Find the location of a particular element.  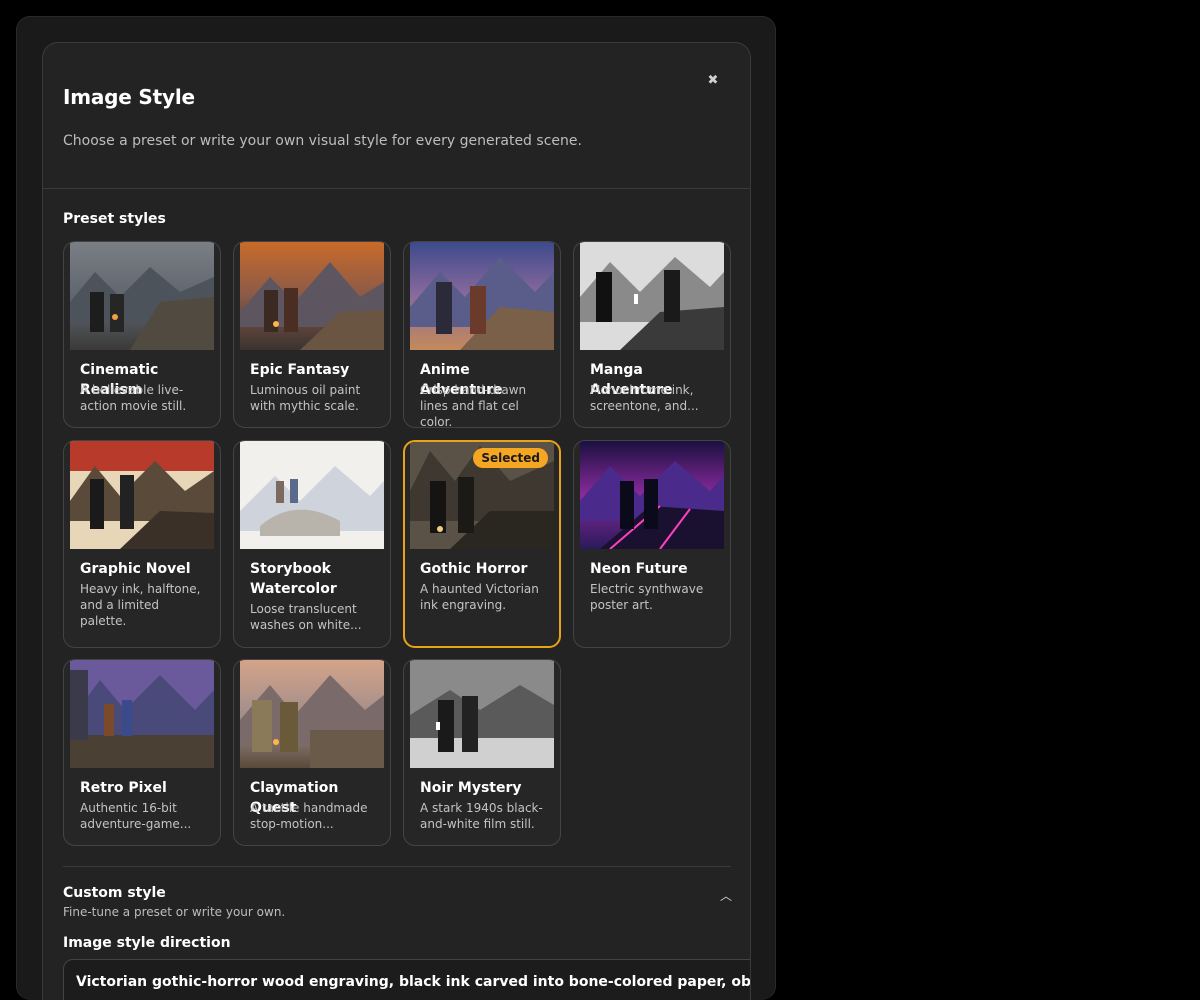

preset-styles-label: Preset styles is located at coordinates (114, 219).